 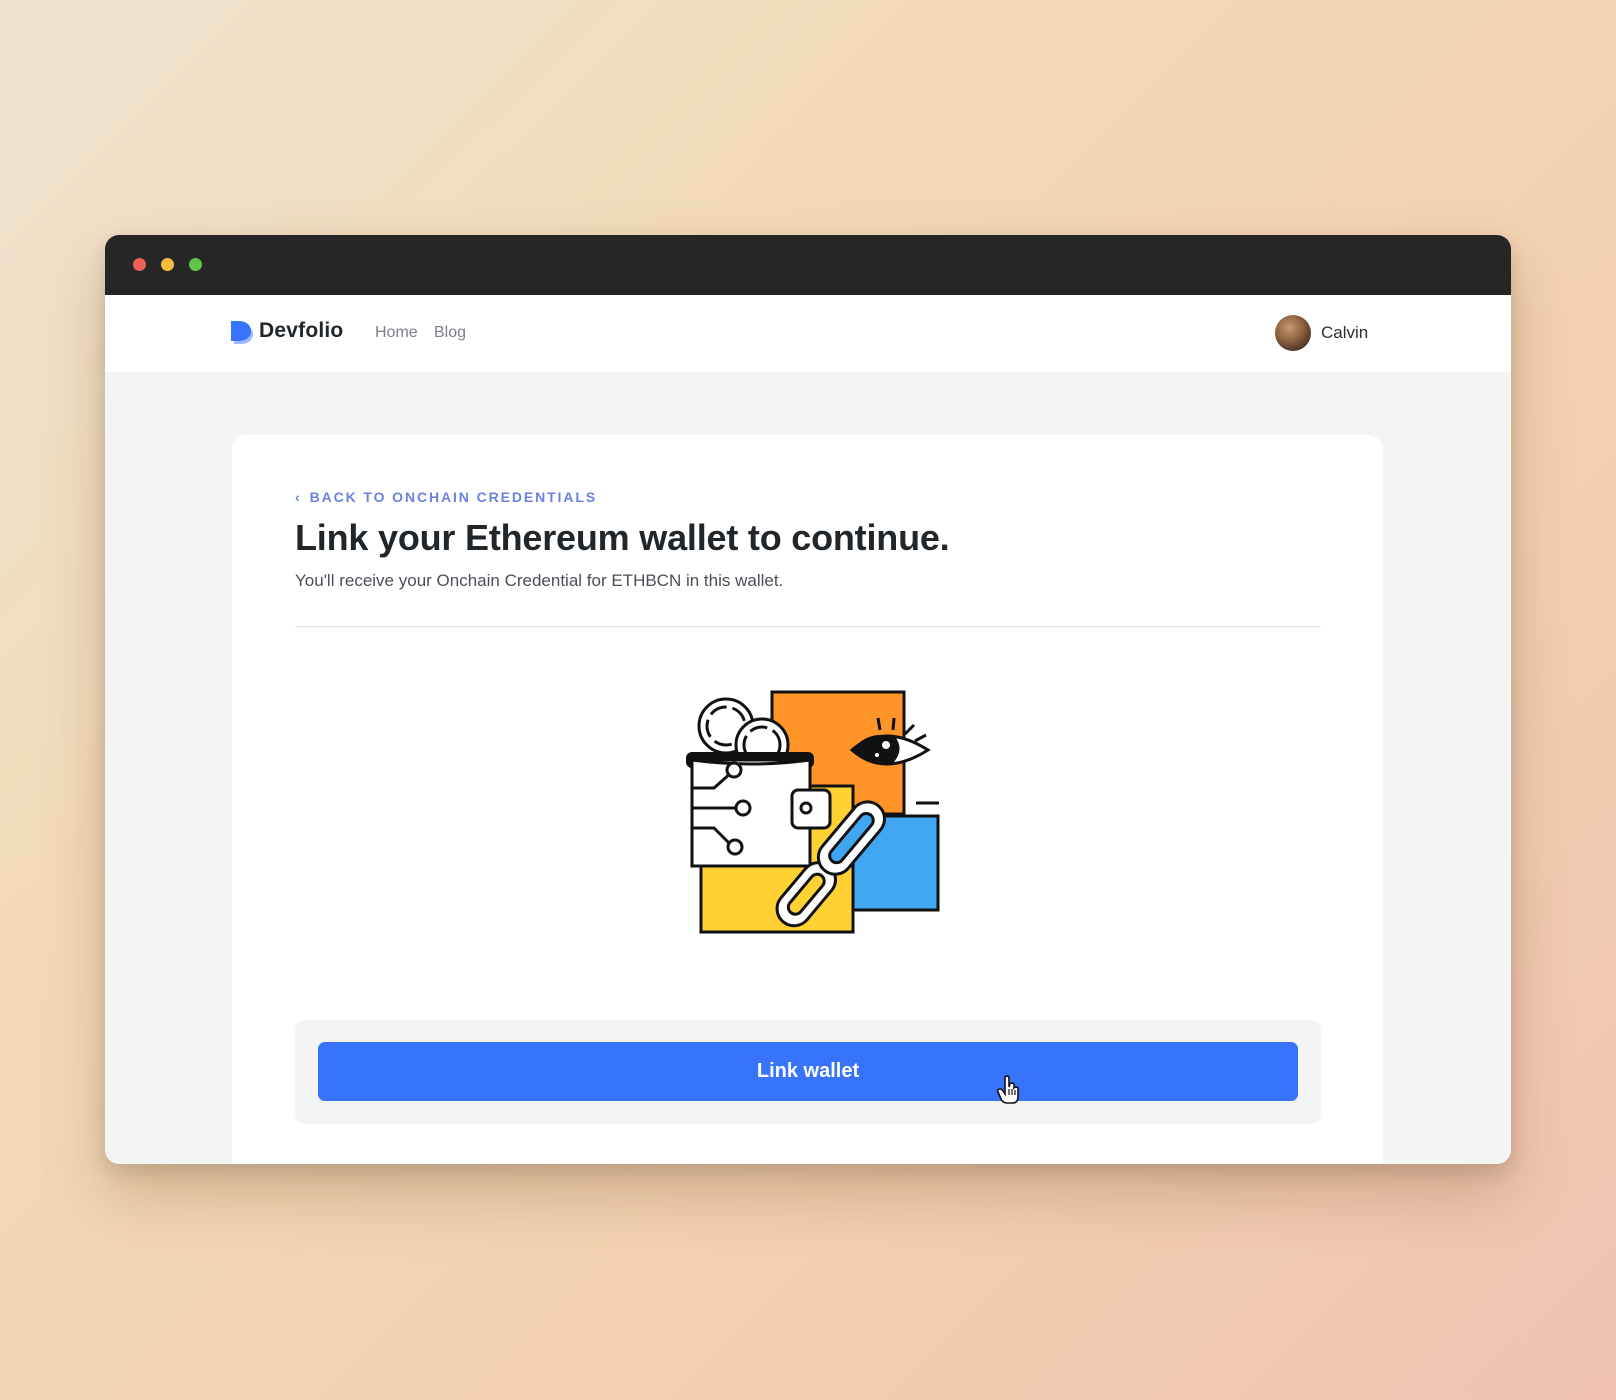 I want to click on link-wallet-button: Link wallet, so click(x=808, y=1071).